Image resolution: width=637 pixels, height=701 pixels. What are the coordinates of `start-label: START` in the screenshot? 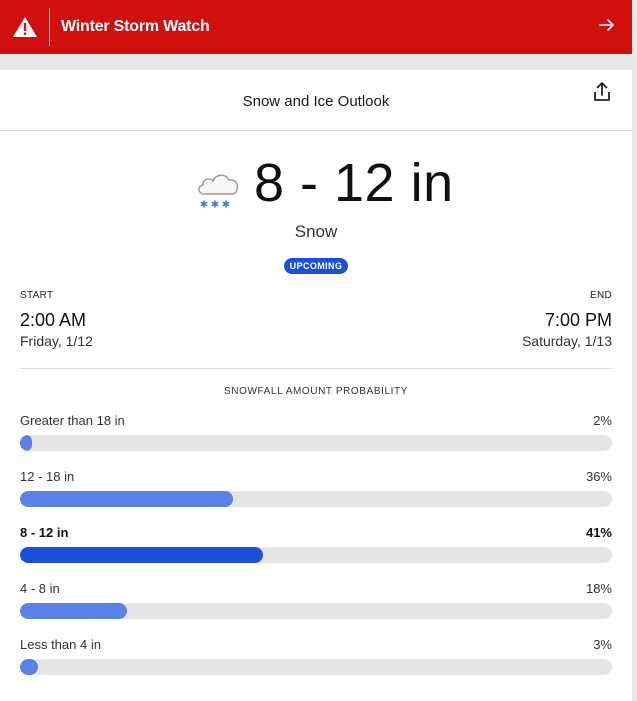 It's located at (37, 295).